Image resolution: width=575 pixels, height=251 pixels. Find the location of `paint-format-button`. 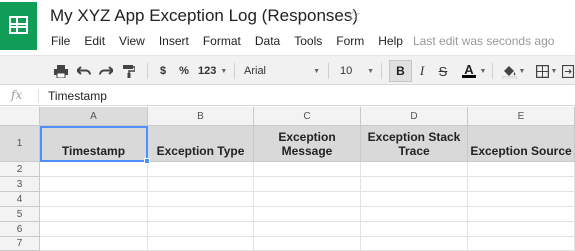

paint-format-button is located at coordinates (129, 71).